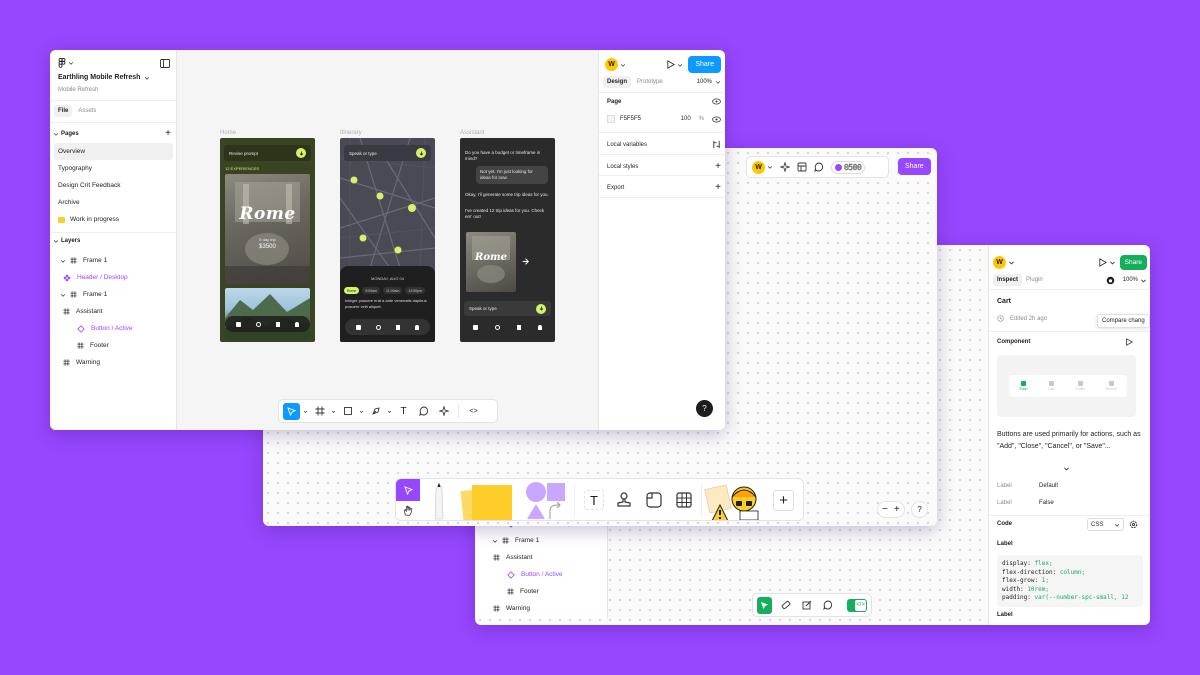 The height and width of the screenshot is (675, 1200). Describe the element at coordinates (630, 119) in the screenshot. I see `page-fill-hex: F5F5F5` at that location.